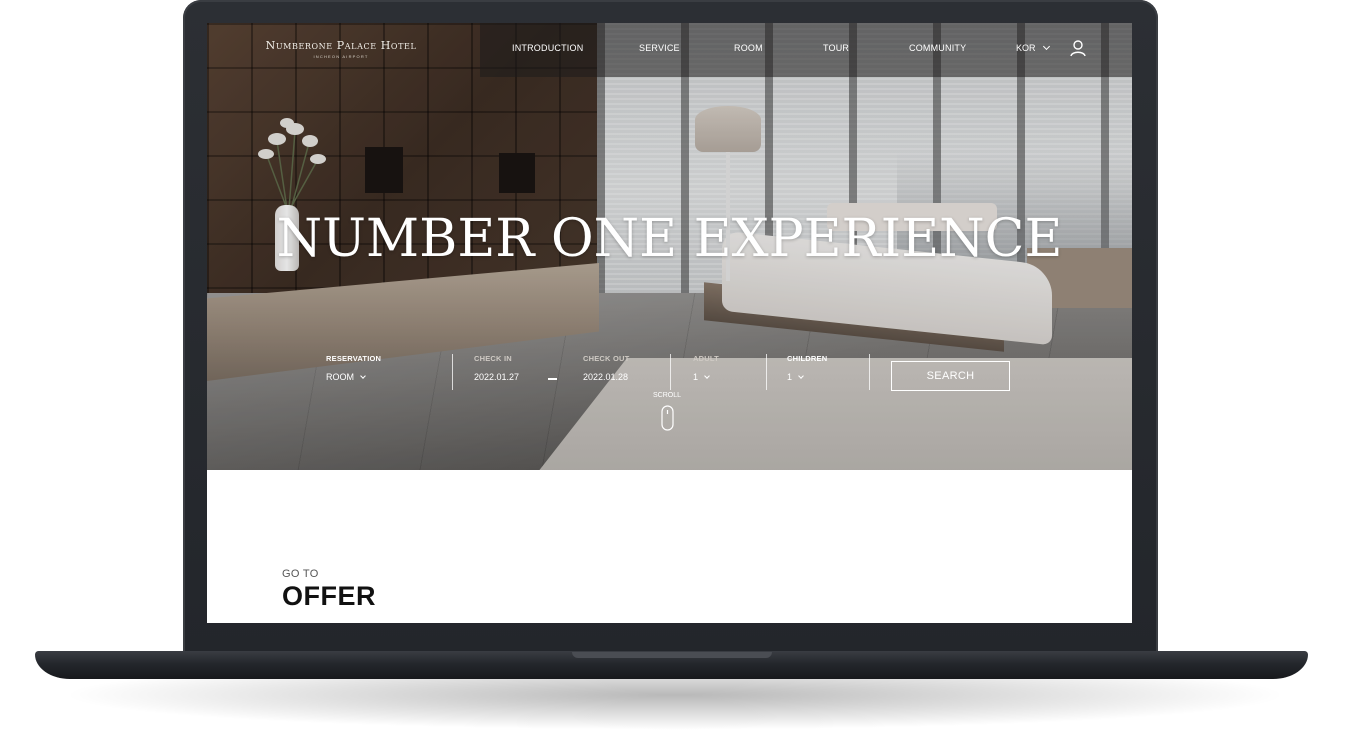 This screenshot has height=742, width=1347. I want to click on scroll-label: SCROLL, so click(667, 395).